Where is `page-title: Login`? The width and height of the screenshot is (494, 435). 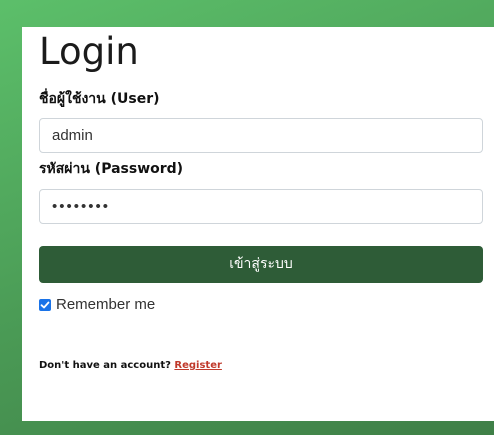 page-title: Login is located at coordinates (89, 51).